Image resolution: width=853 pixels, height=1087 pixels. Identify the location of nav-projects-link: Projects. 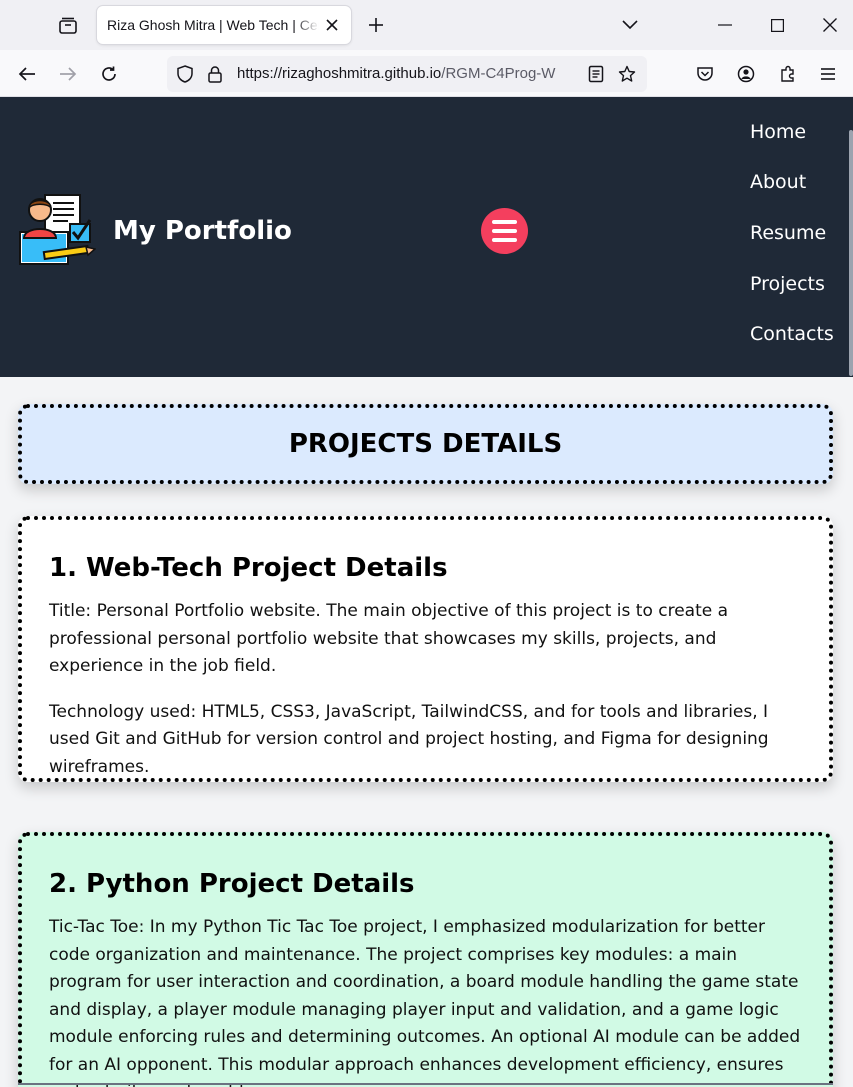
(787, 284).